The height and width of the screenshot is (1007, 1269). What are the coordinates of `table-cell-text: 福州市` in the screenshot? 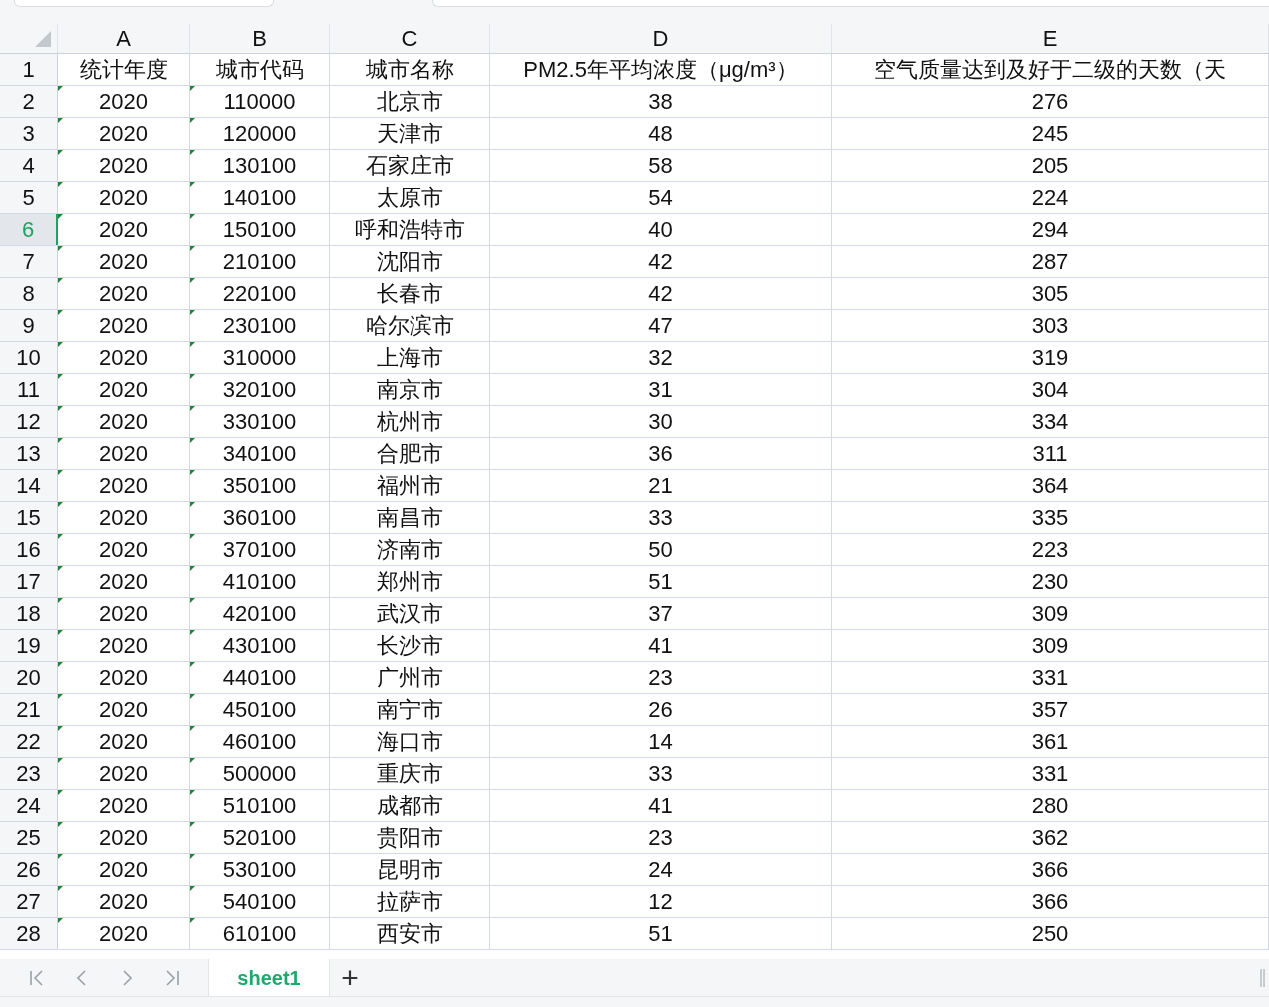 It's located at (409, 486).